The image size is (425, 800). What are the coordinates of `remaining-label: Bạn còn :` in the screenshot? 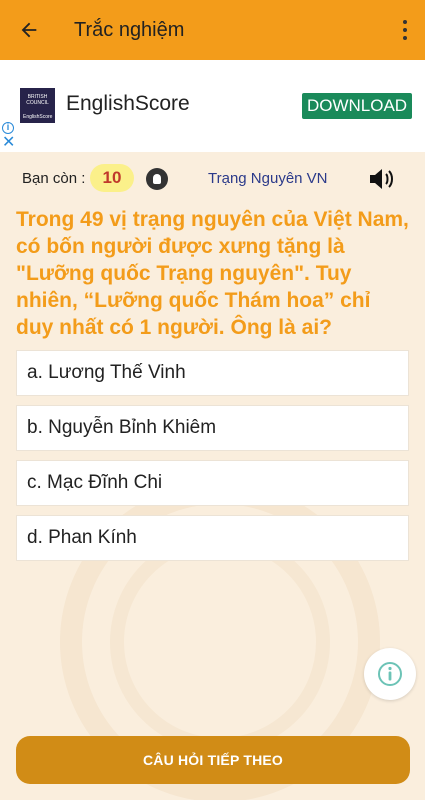 It's located at (54, 178).